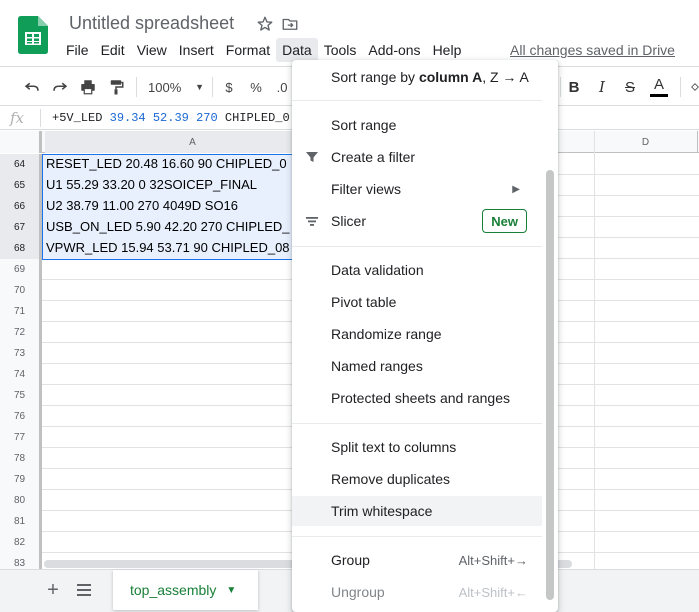  What do you see at coordinates (630, 87) in the screenshot?
I see `strikethrough-button: S` at bounding box center [630, 87].